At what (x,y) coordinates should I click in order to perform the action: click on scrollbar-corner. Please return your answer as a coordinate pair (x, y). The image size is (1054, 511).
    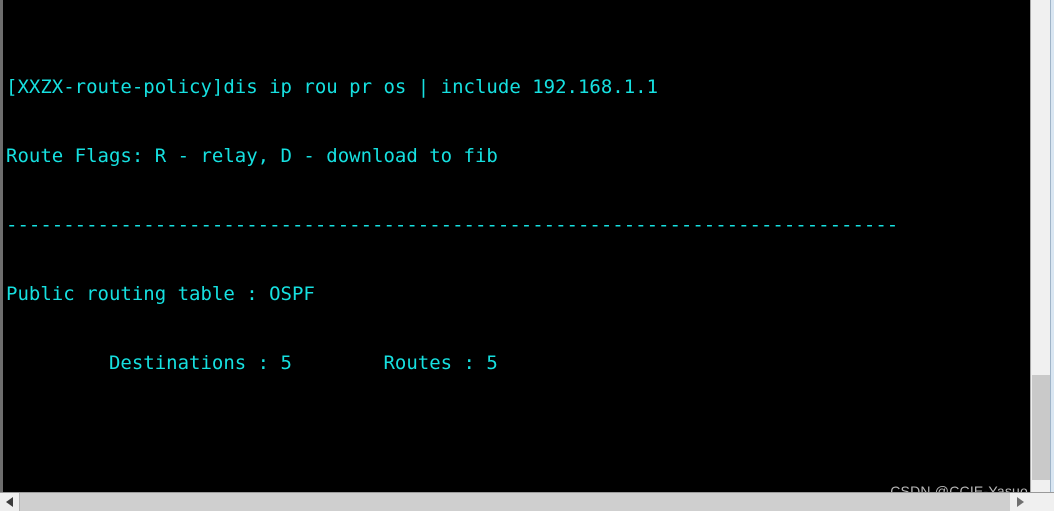
    Looking at the image, I should click on (1042, 502).